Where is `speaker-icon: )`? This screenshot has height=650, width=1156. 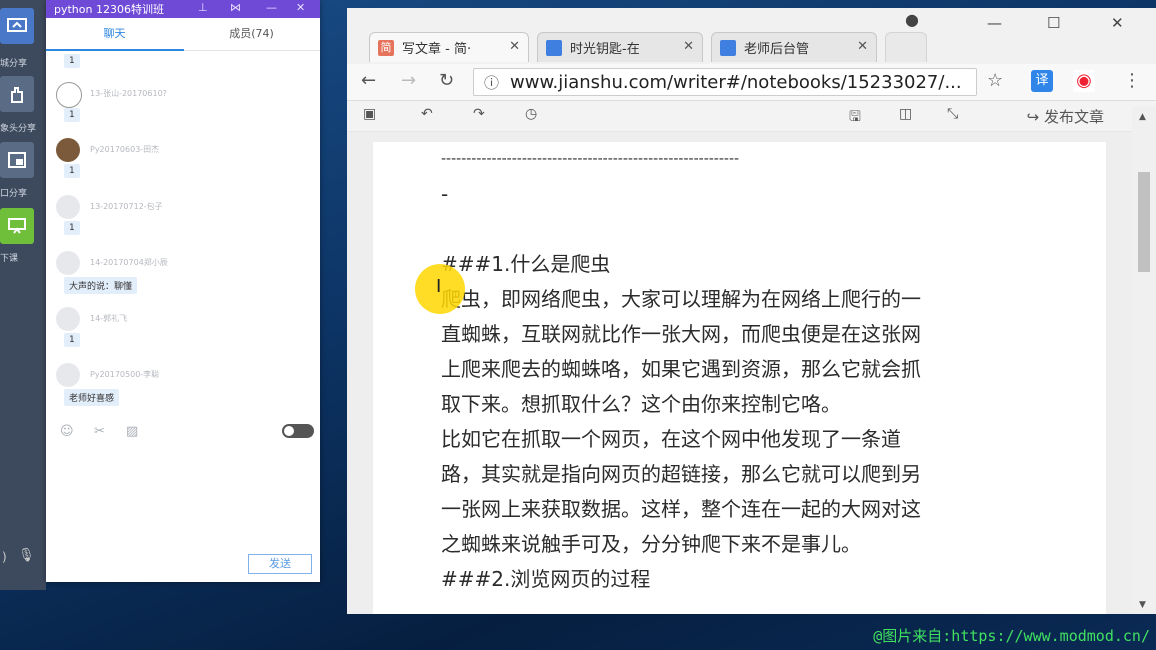
speaker-icon: ) is located at coordinates (4, 557).